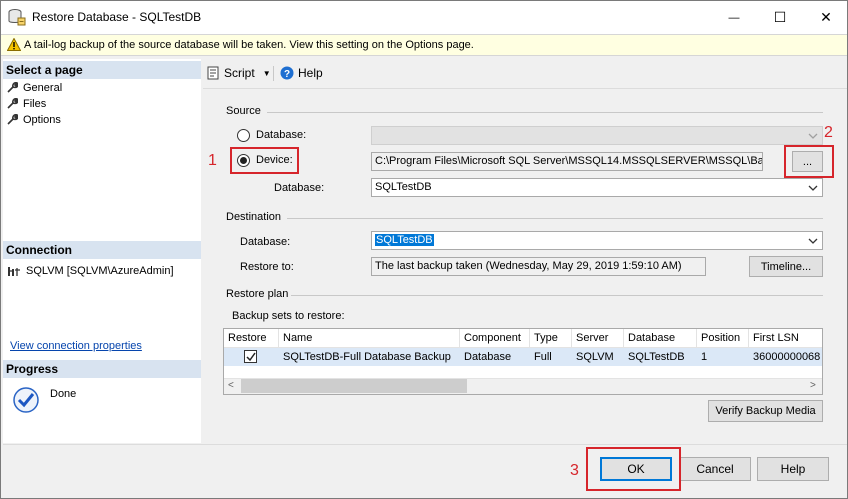 Image resolution: width=848 pixels, height=499 pixels. Describe the element at coordinates (310, 73) in the screenshot. I see `help-label: Help` at that location.